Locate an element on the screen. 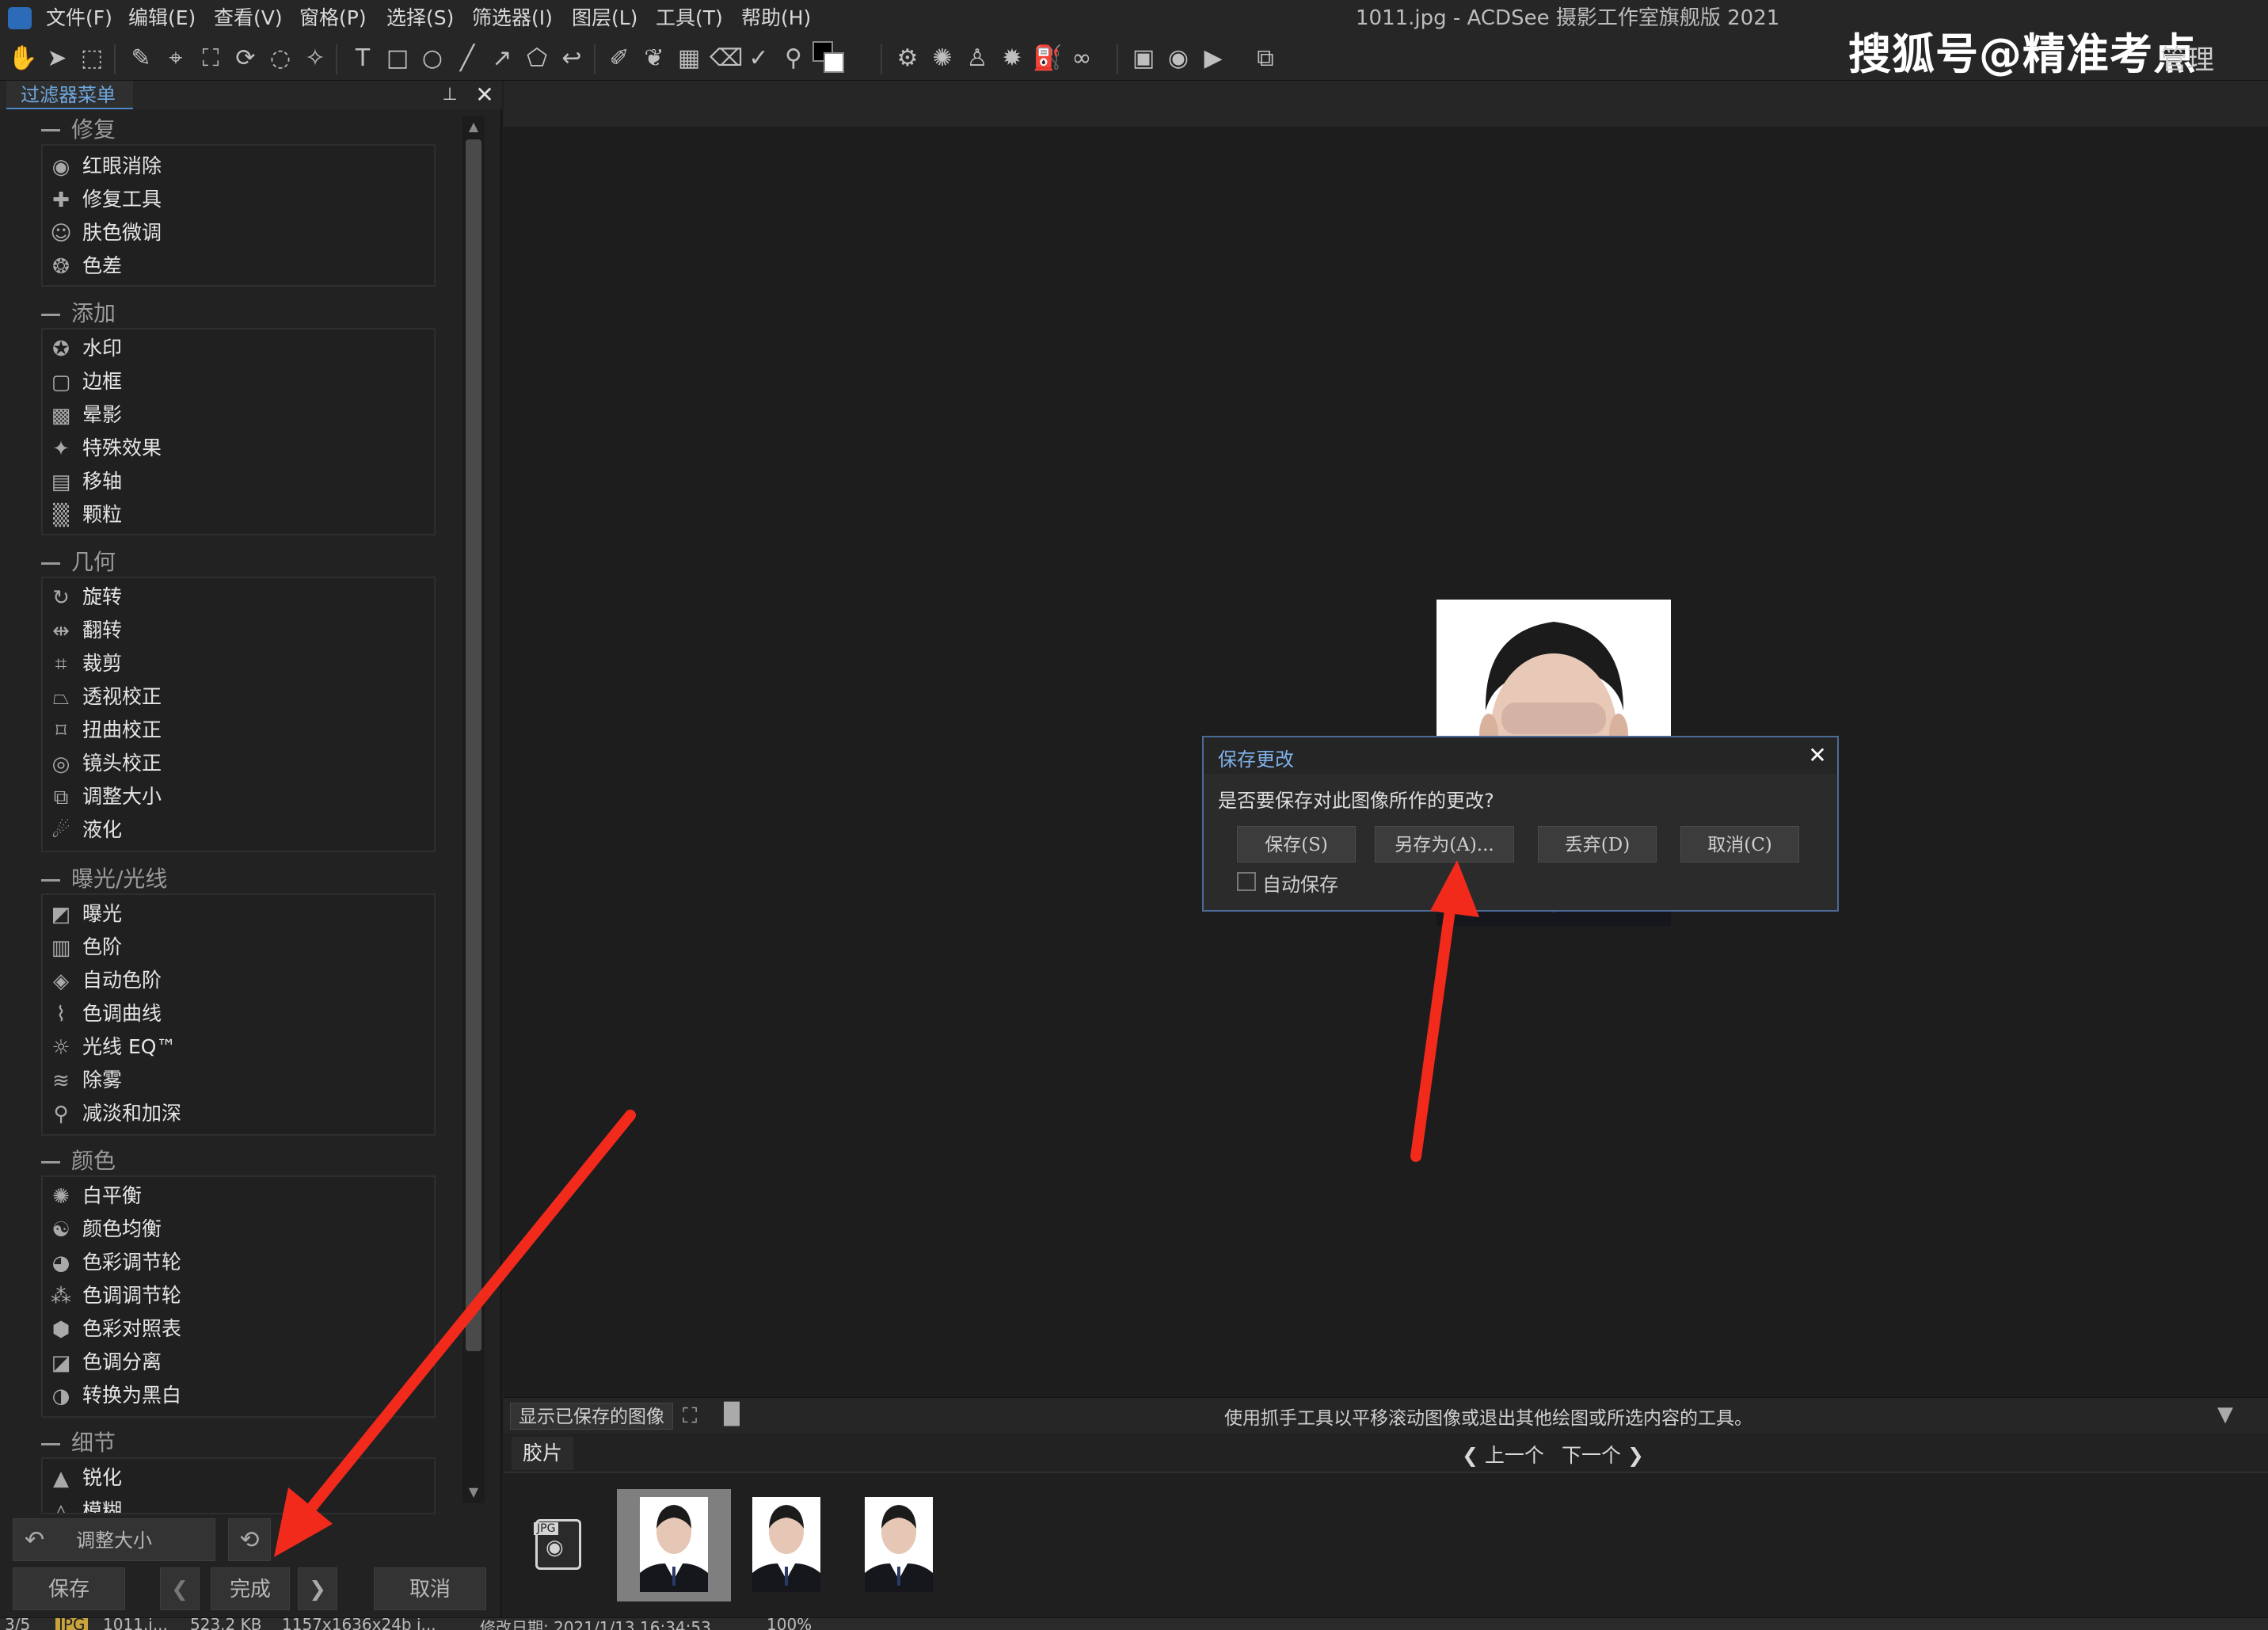  prev-arrow-button: ❮ is located at coordinates (180, 1588).